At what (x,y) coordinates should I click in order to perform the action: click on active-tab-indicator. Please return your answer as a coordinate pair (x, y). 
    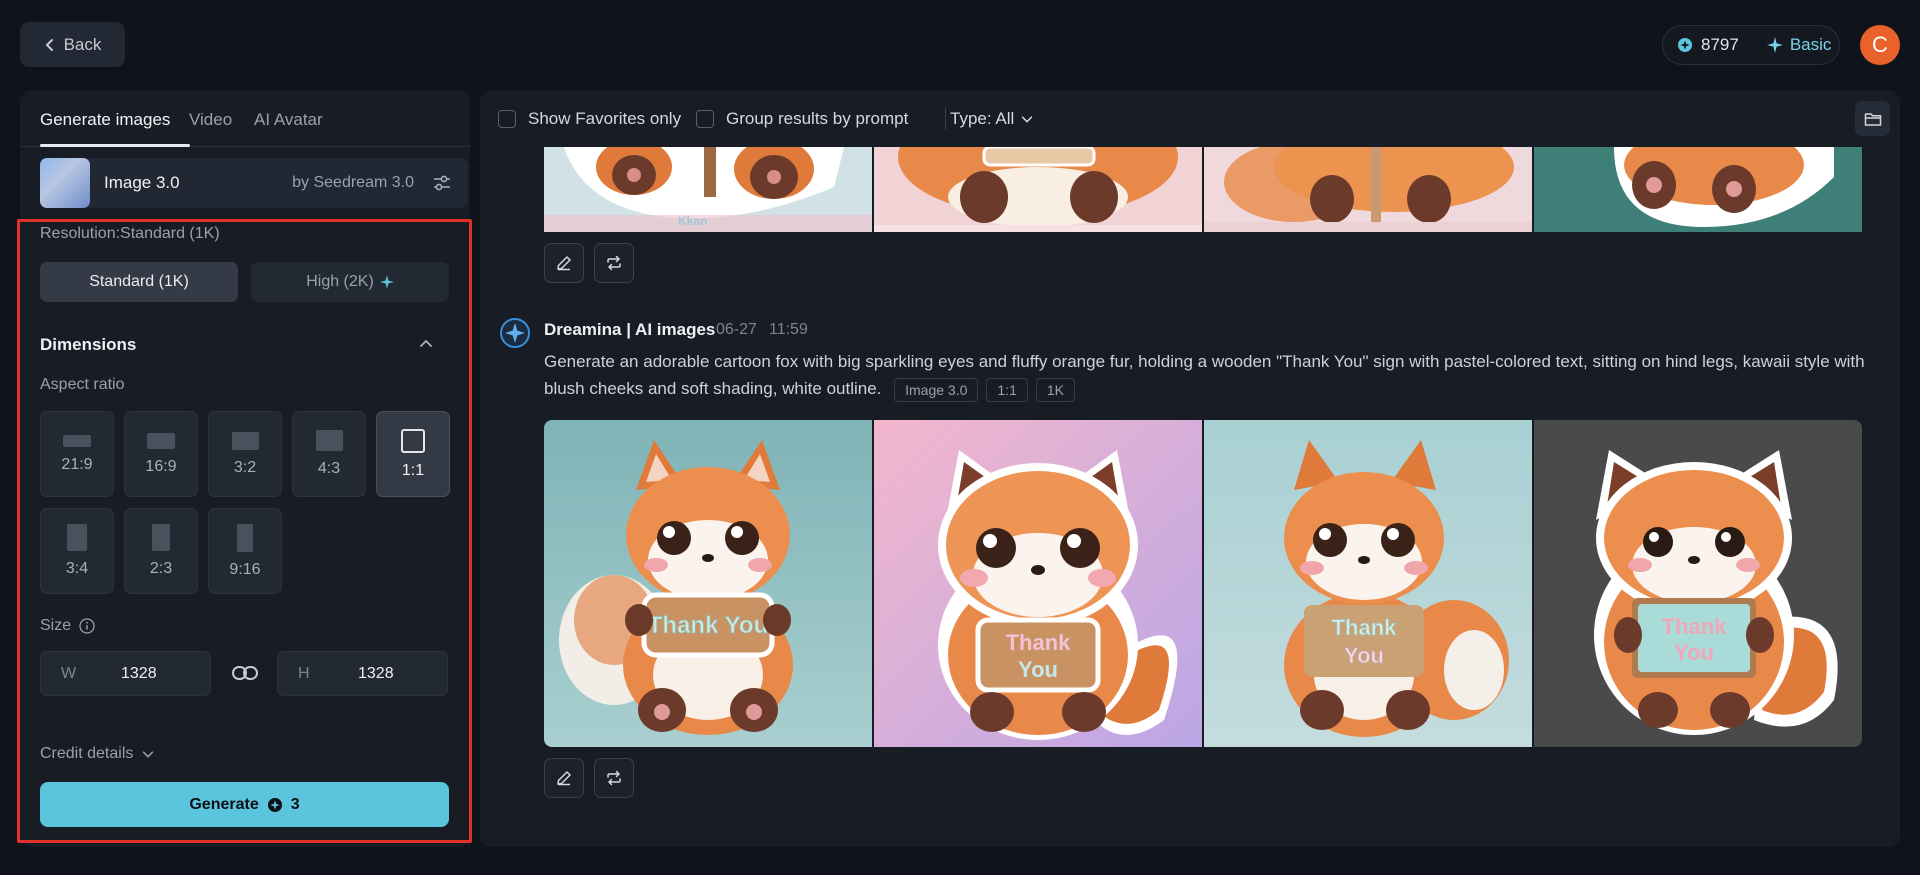
    Looking at the image, I should click on (115, 145).